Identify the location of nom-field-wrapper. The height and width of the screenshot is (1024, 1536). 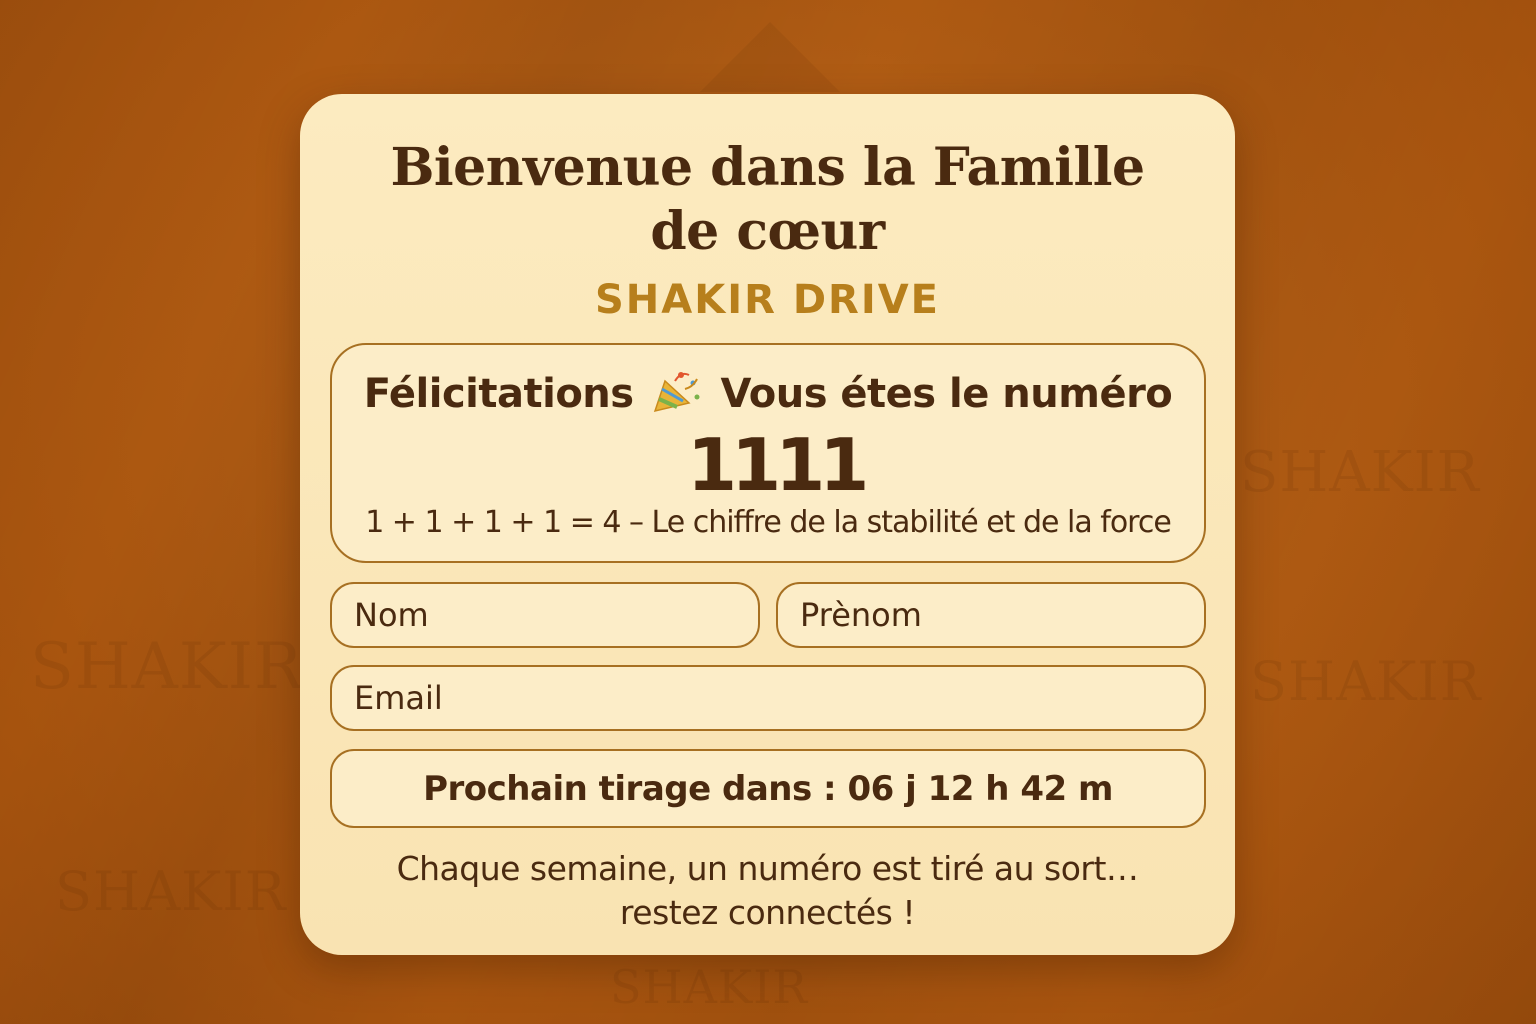
(545, 615).